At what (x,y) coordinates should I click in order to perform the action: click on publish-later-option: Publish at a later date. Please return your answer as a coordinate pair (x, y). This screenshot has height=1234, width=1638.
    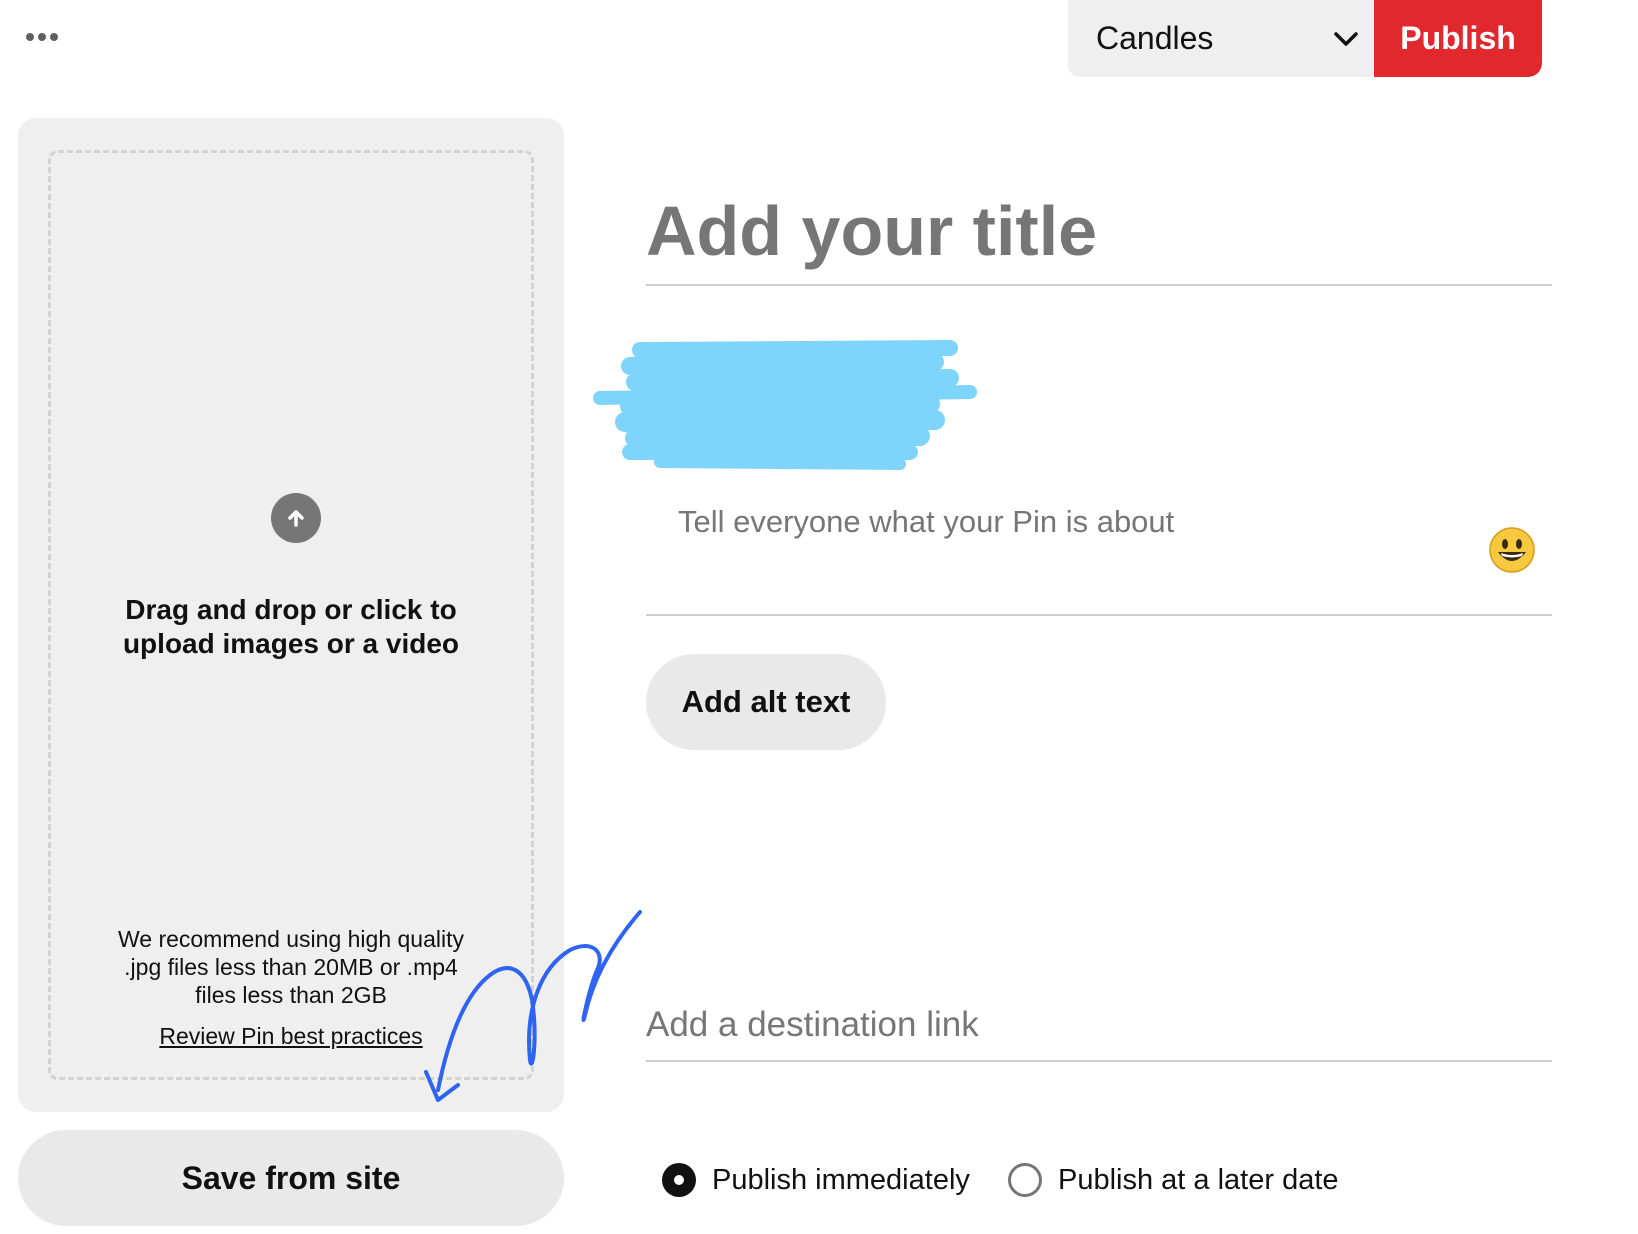
    Looking at the image, I should click on (1173, 1180).